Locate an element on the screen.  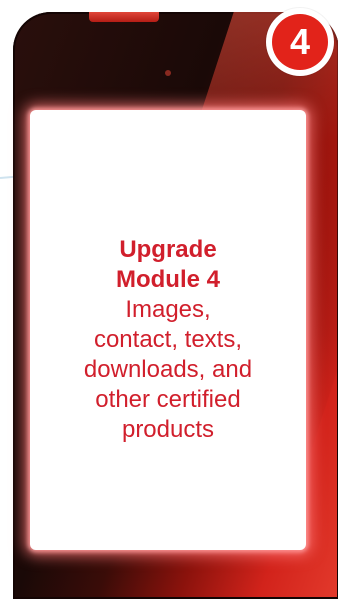
step-number: 4 is located at coordinates (300, 42).